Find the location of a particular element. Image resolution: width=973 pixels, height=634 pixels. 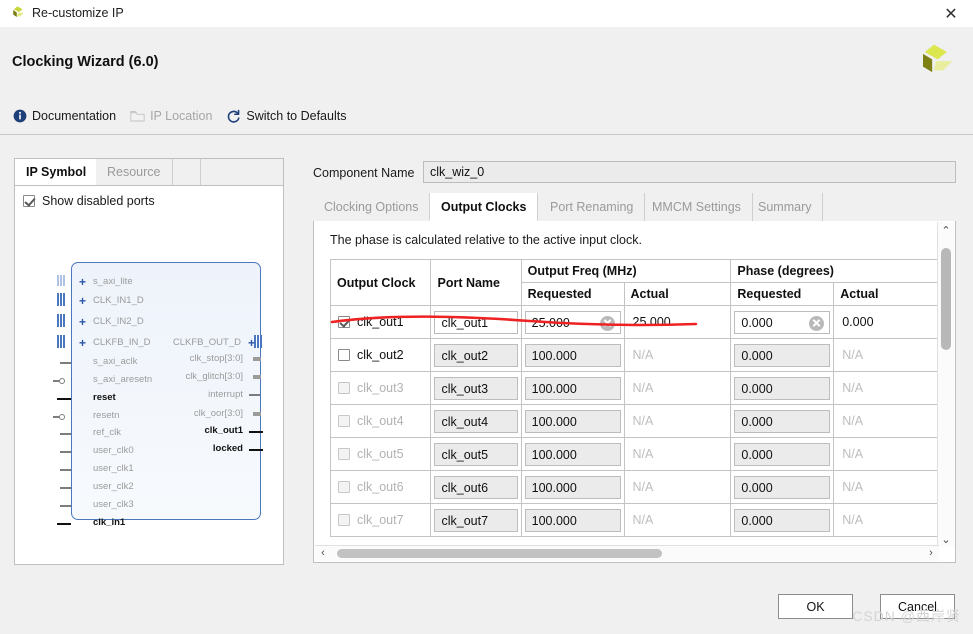

info-icon is located at coordinates (20, 116).